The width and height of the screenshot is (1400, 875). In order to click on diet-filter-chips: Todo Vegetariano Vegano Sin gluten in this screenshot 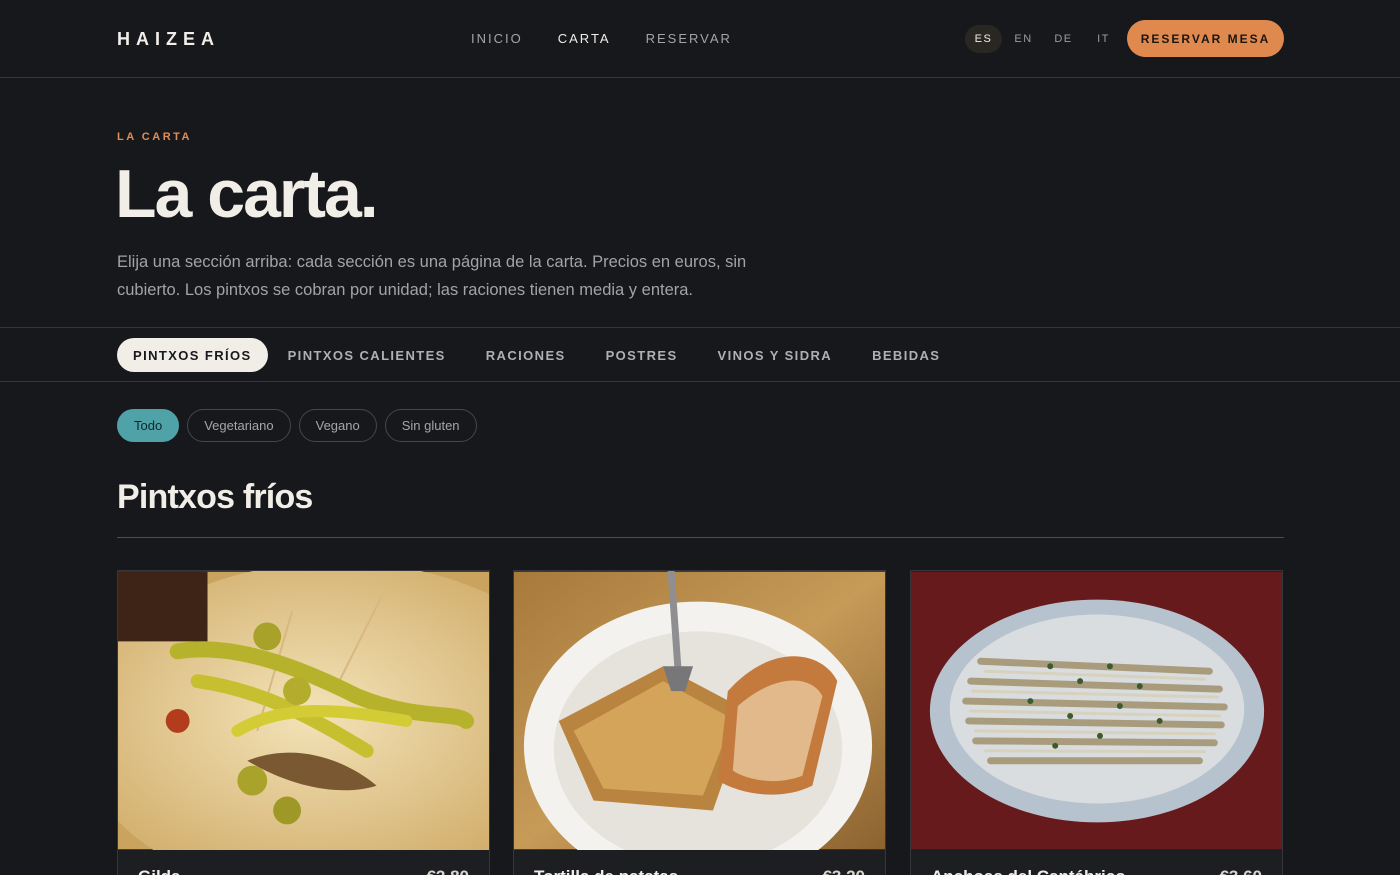, I will do `click(301, 425)`.